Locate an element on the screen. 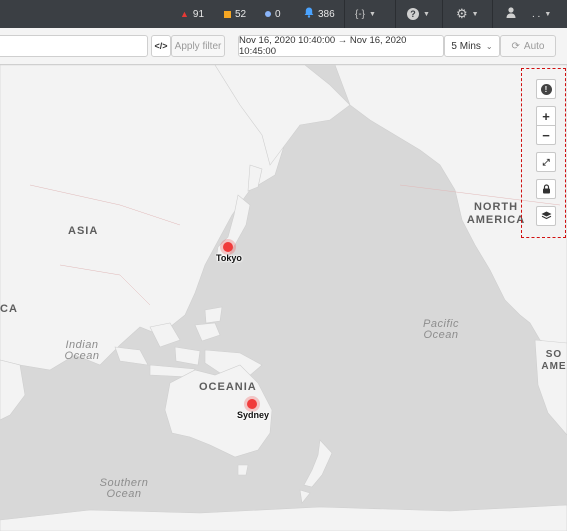 Image resolution: width=567 pixels, height=531 pixels. warning-alerts-counter: 52 is located at coordinates (235, 14).